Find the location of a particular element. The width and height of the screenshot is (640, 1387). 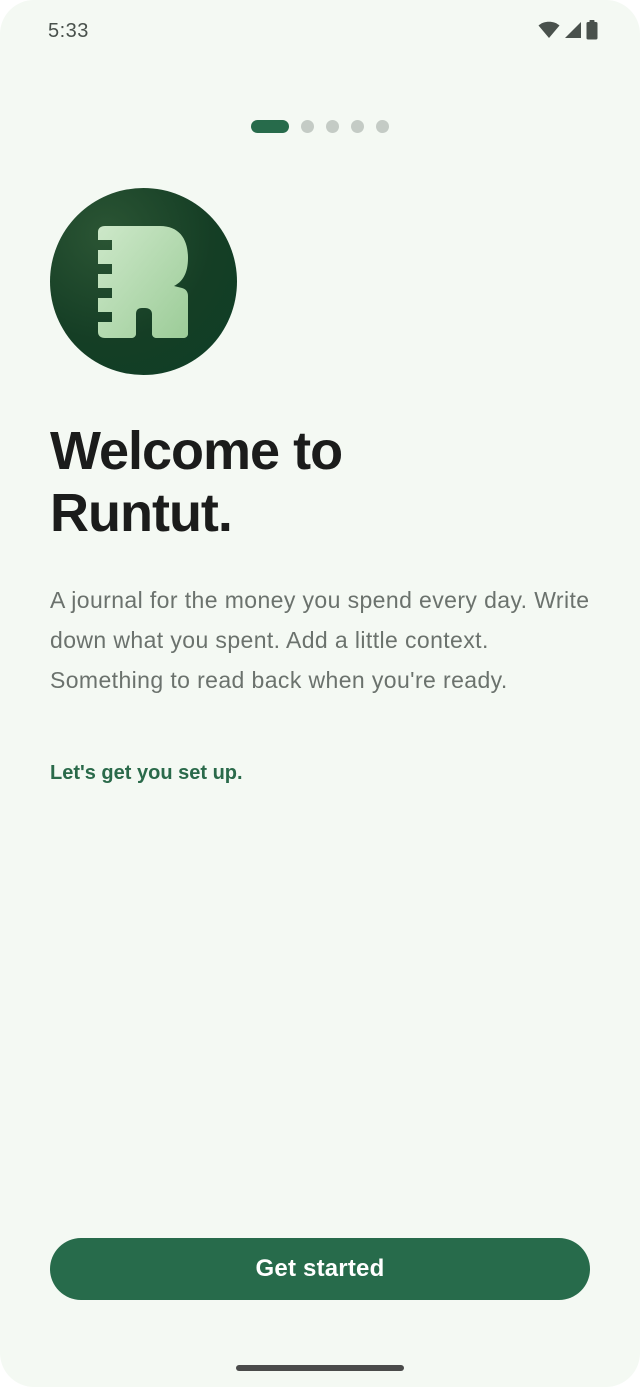

welcome-title-line2: Runtut. is located at coordinates (141, 513).